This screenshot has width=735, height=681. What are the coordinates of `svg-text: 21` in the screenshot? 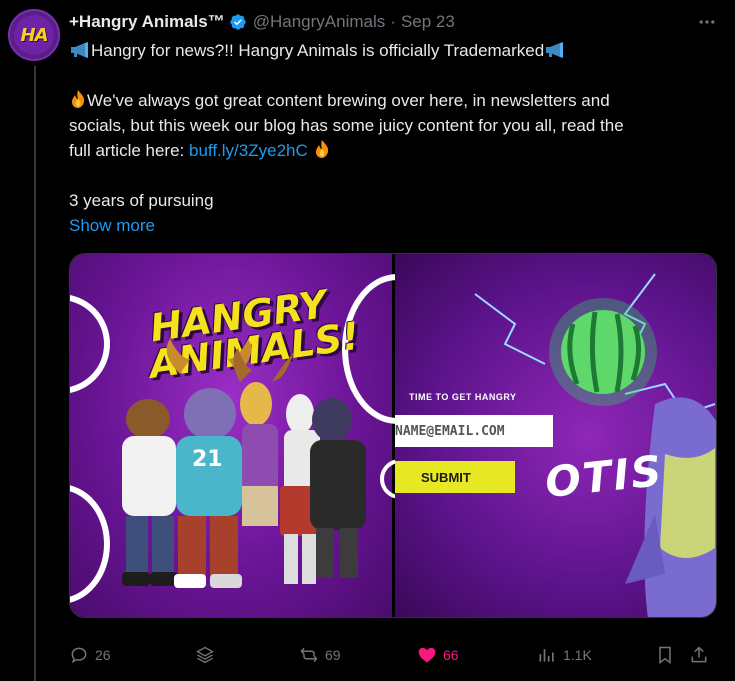 It's located at (207, 459).